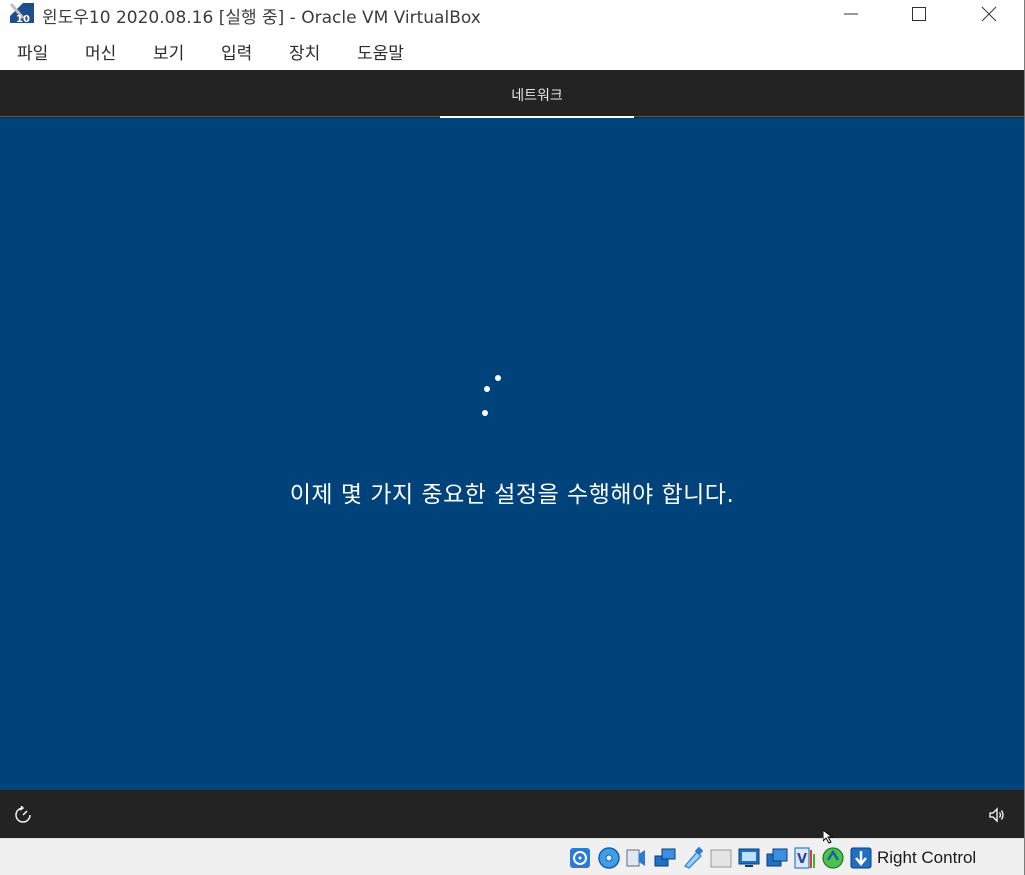 Image resolution: width=1025 pixels, height=875 pixels. What do you see at coordinates (861, 858) in the screenshot?
I see `keyboard-capture-icon` at bounding box center [861, 858].